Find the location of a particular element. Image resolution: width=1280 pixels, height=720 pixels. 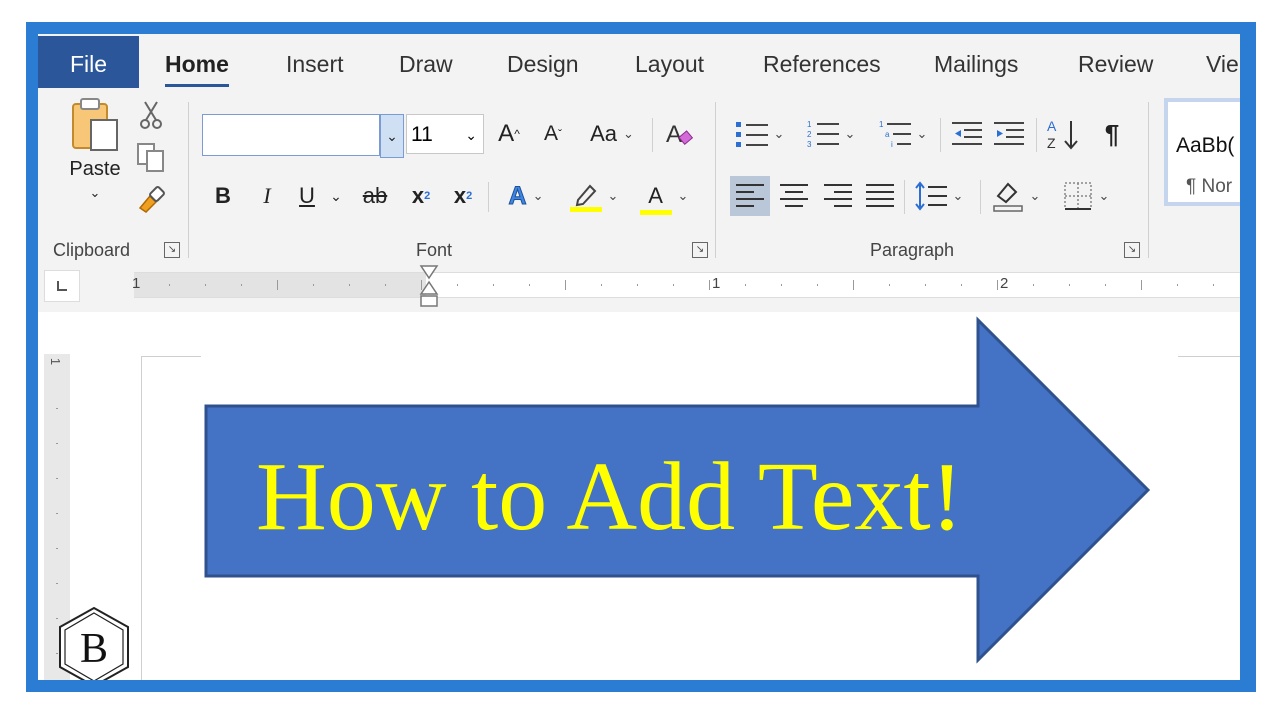

logo-letter: B is located at coordinates (94, 649).